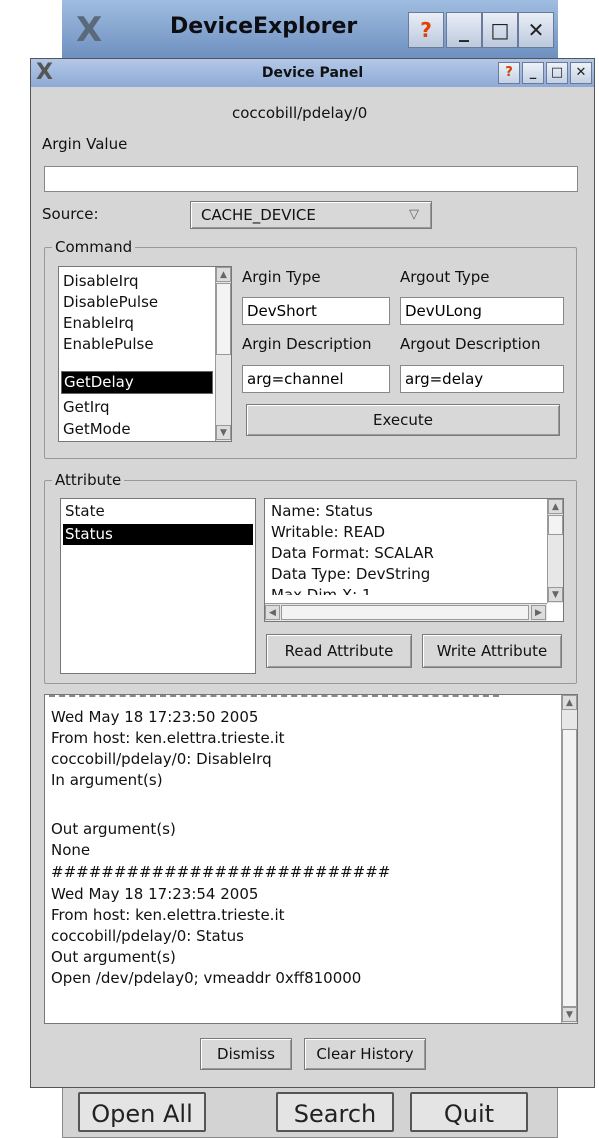 Image resolution: width=599 pixels, height=1138 pixels. What do you see at coordinates (274, 697) in the screenshot?
I see `history-clipped-line` at bounding box center [274, 697].